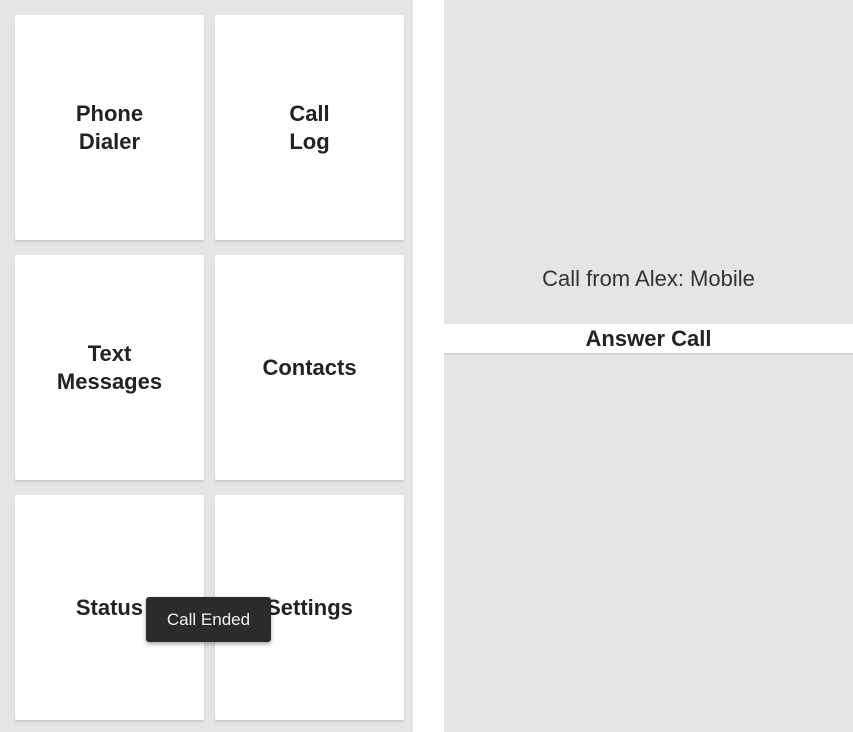 This screenshot has height=732, width=853. I want to click on text-messages-label: Text Messages, so click(109, 367).